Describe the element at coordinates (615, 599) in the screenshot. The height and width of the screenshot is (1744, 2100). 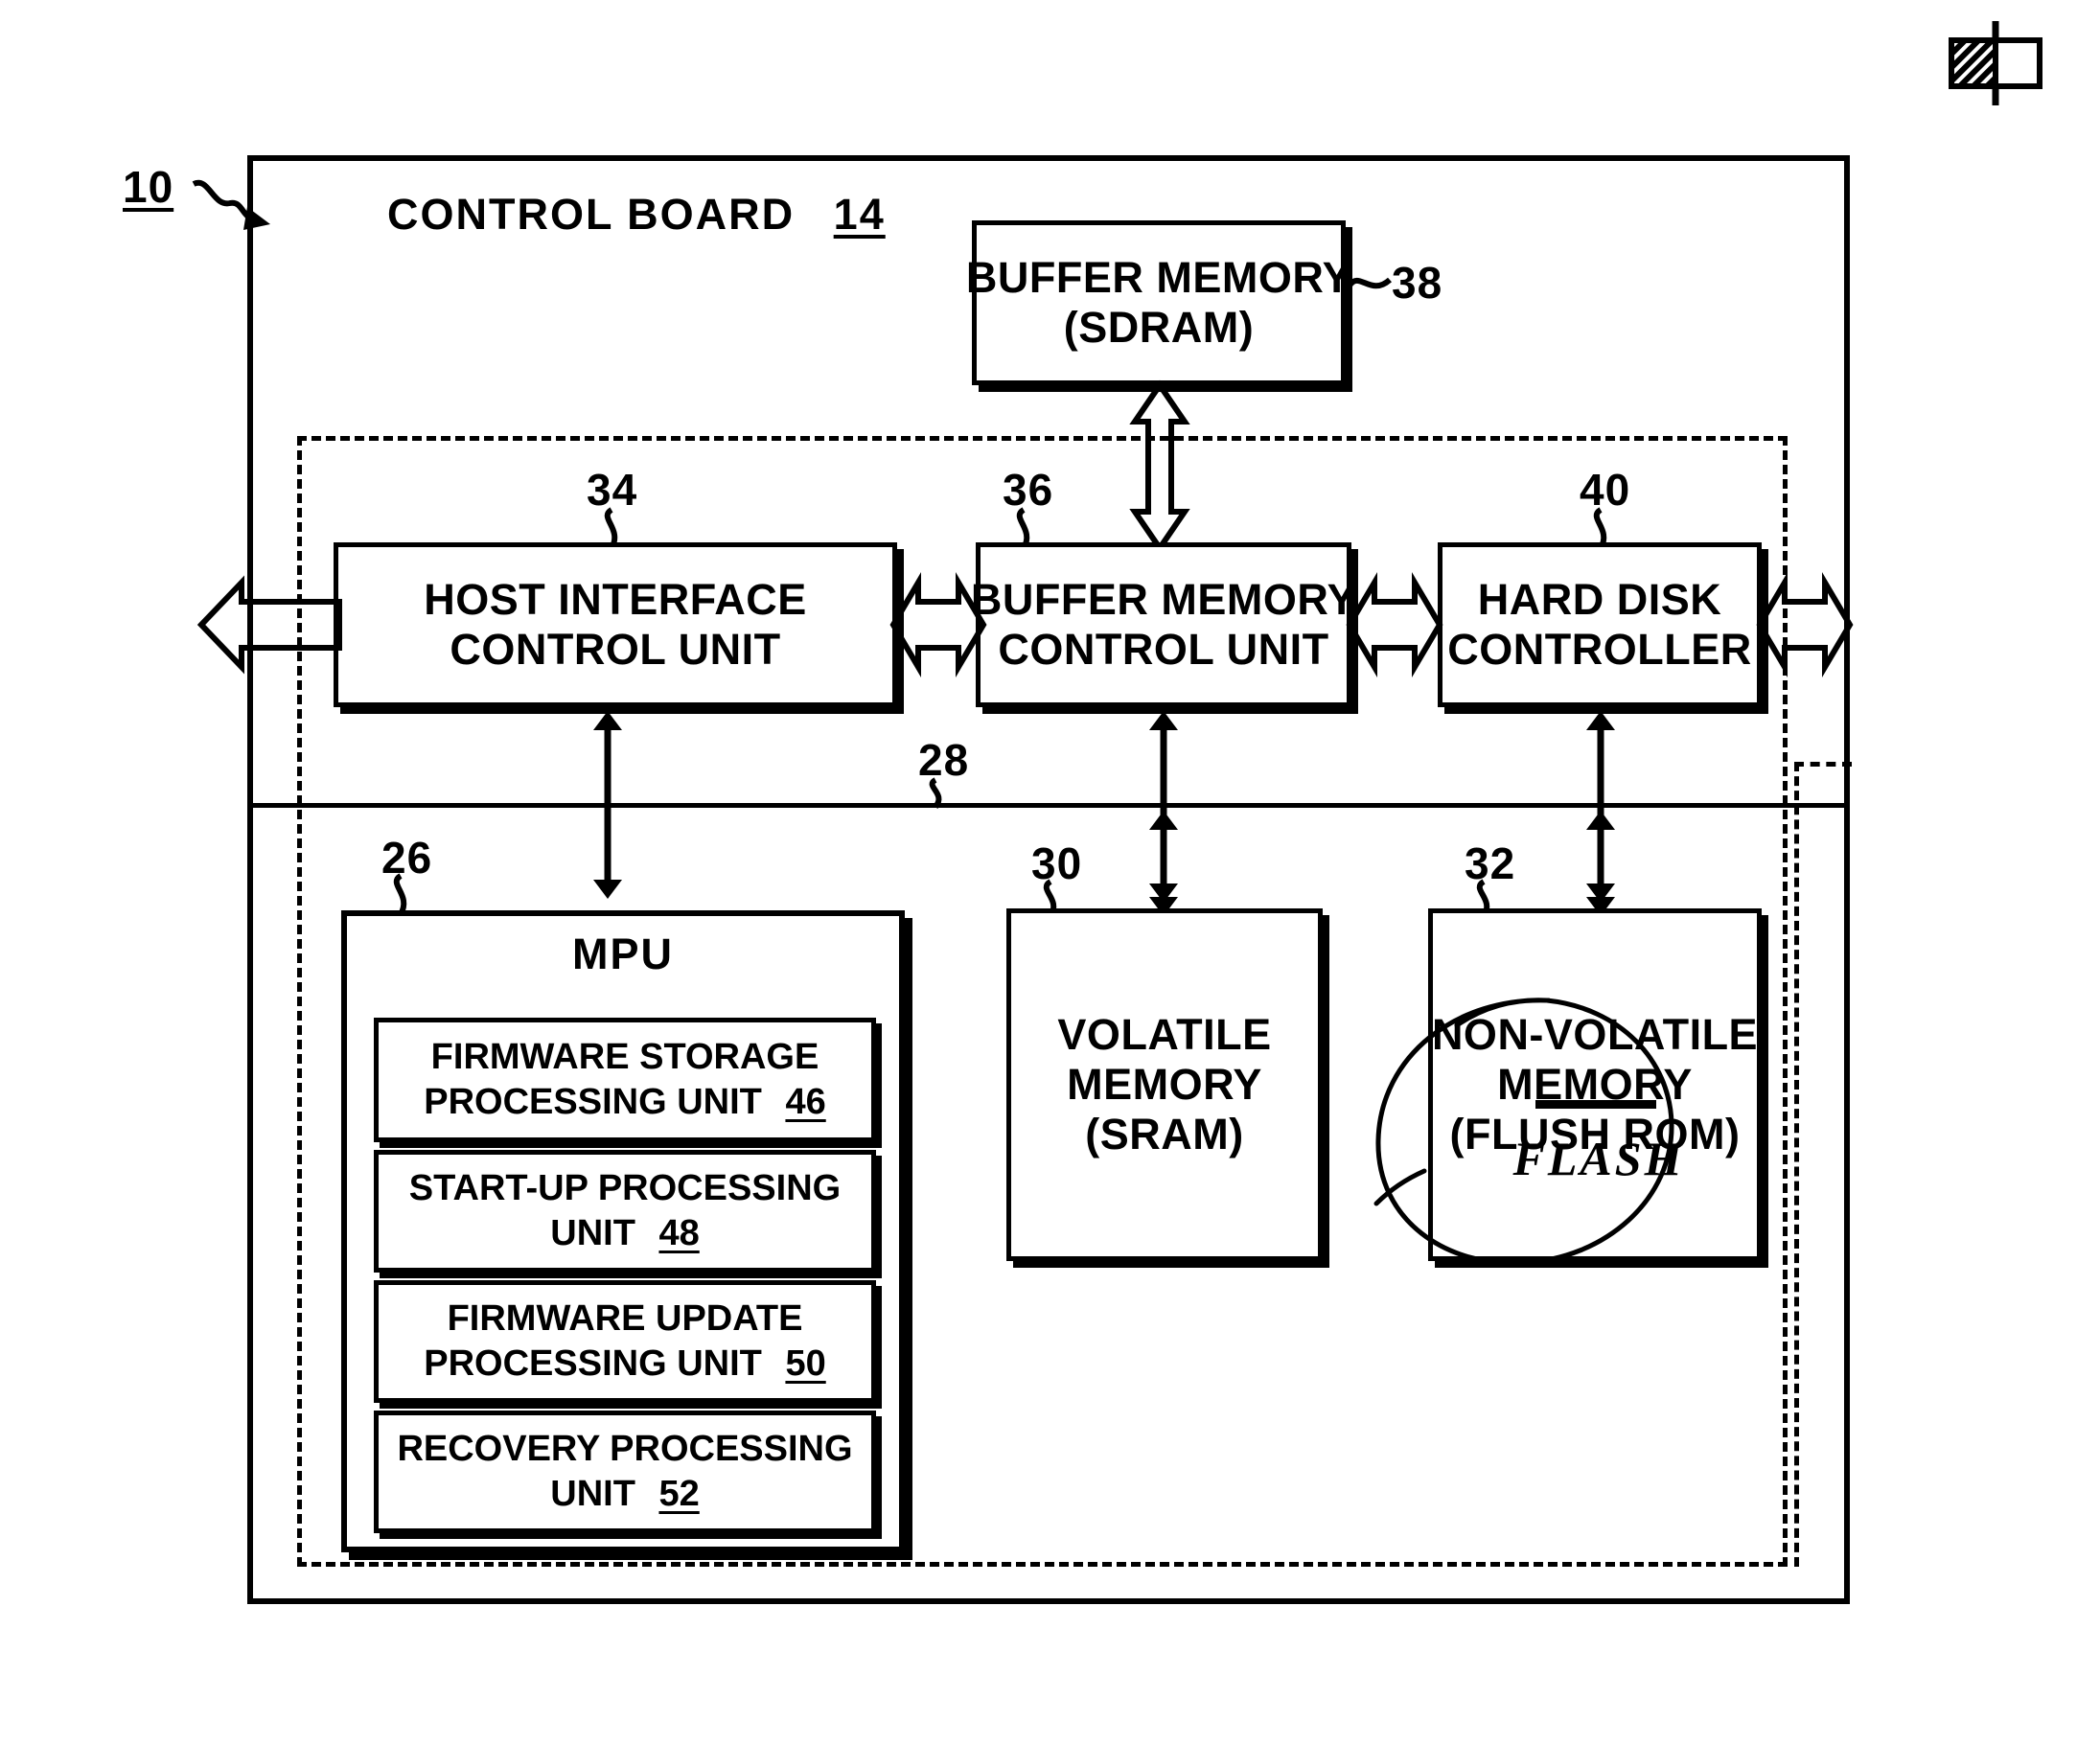
I see `host-interface-line-1: HOST INTERFACE` at that location.